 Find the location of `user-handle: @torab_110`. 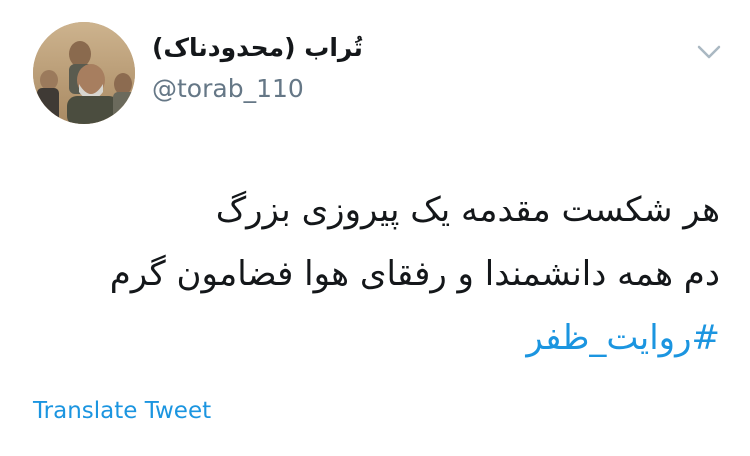

user-handle: @torab_110 is located at coordinates (228, 88).